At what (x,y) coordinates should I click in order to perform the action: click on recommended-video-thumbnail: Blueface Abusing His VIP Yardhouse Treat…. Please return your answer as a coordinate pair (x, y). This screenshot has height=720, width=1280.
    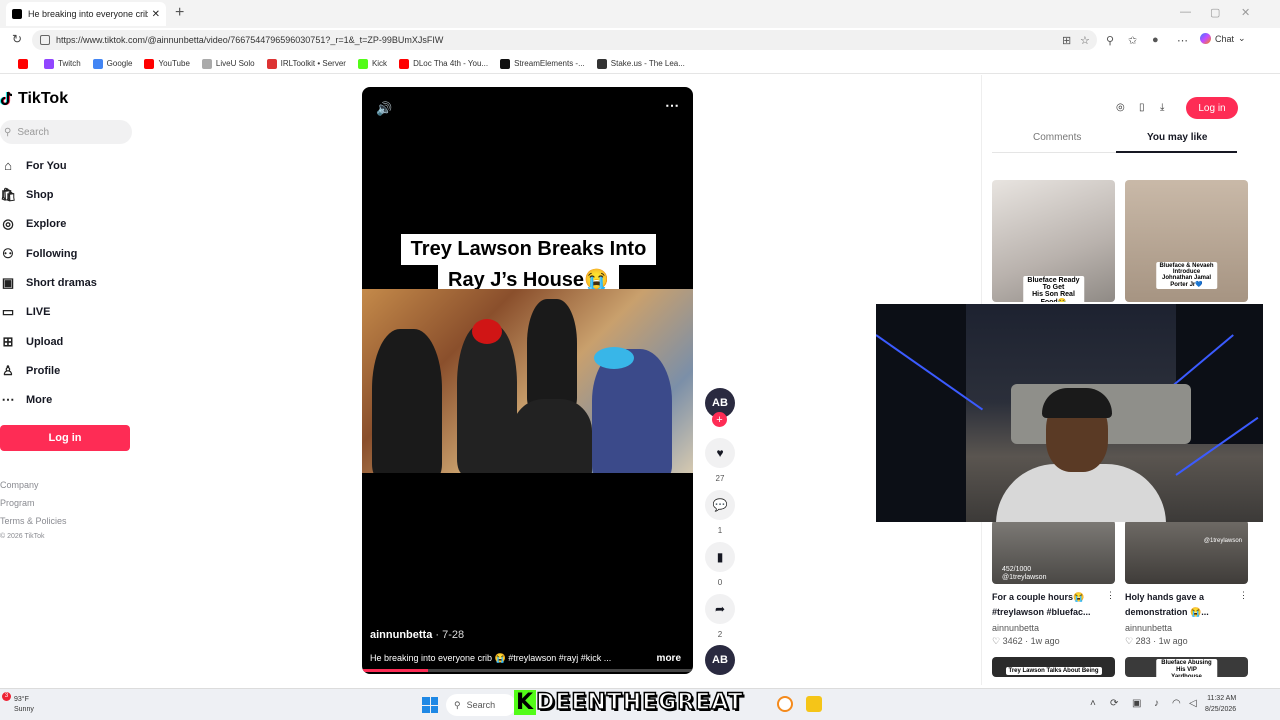
    Looking at the image, I should click on (1186, 667).